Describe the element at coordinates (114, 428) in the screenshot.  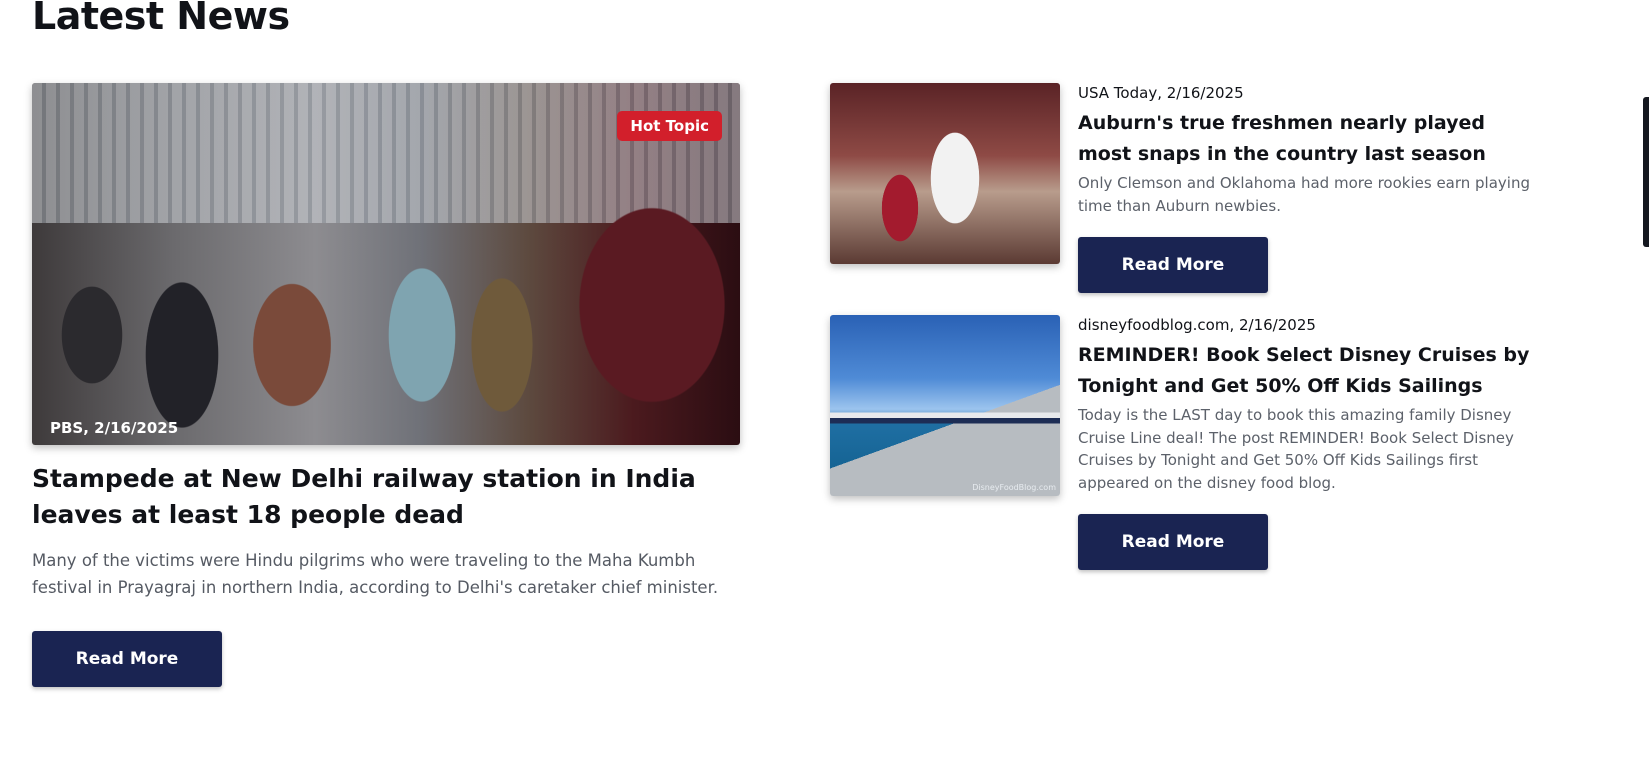
I see `featured-source-date: PBS, 2/16/2025` at that location.